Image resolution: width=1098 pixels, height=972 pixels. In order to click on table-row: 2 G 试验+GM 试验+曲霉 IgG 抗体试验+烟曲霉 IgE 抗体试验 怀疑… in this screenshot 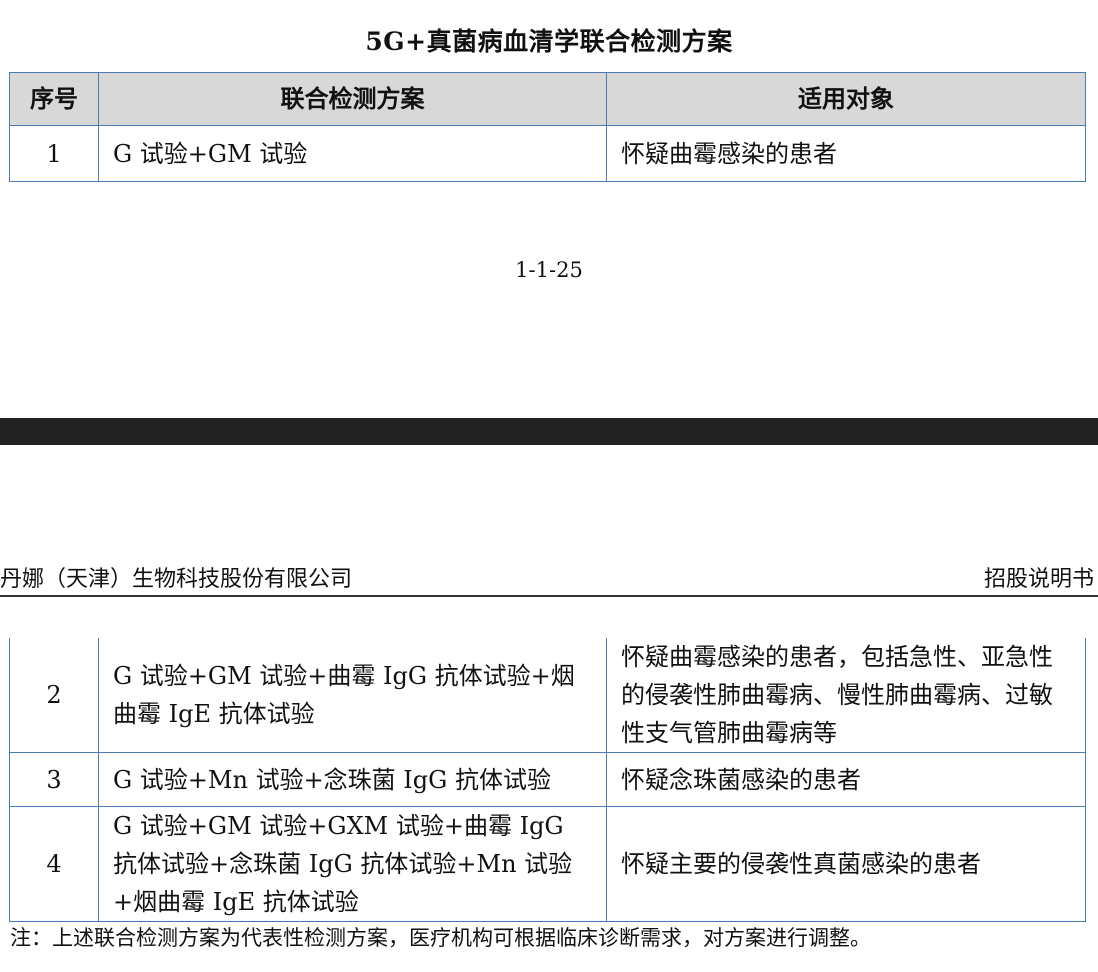, I will do `click(547, 695)`.